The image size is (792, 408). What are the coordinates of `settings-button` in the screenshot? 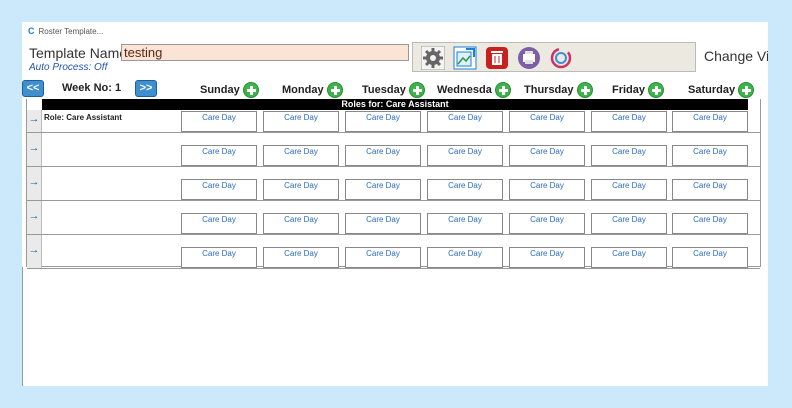 It's located at (433, 57).